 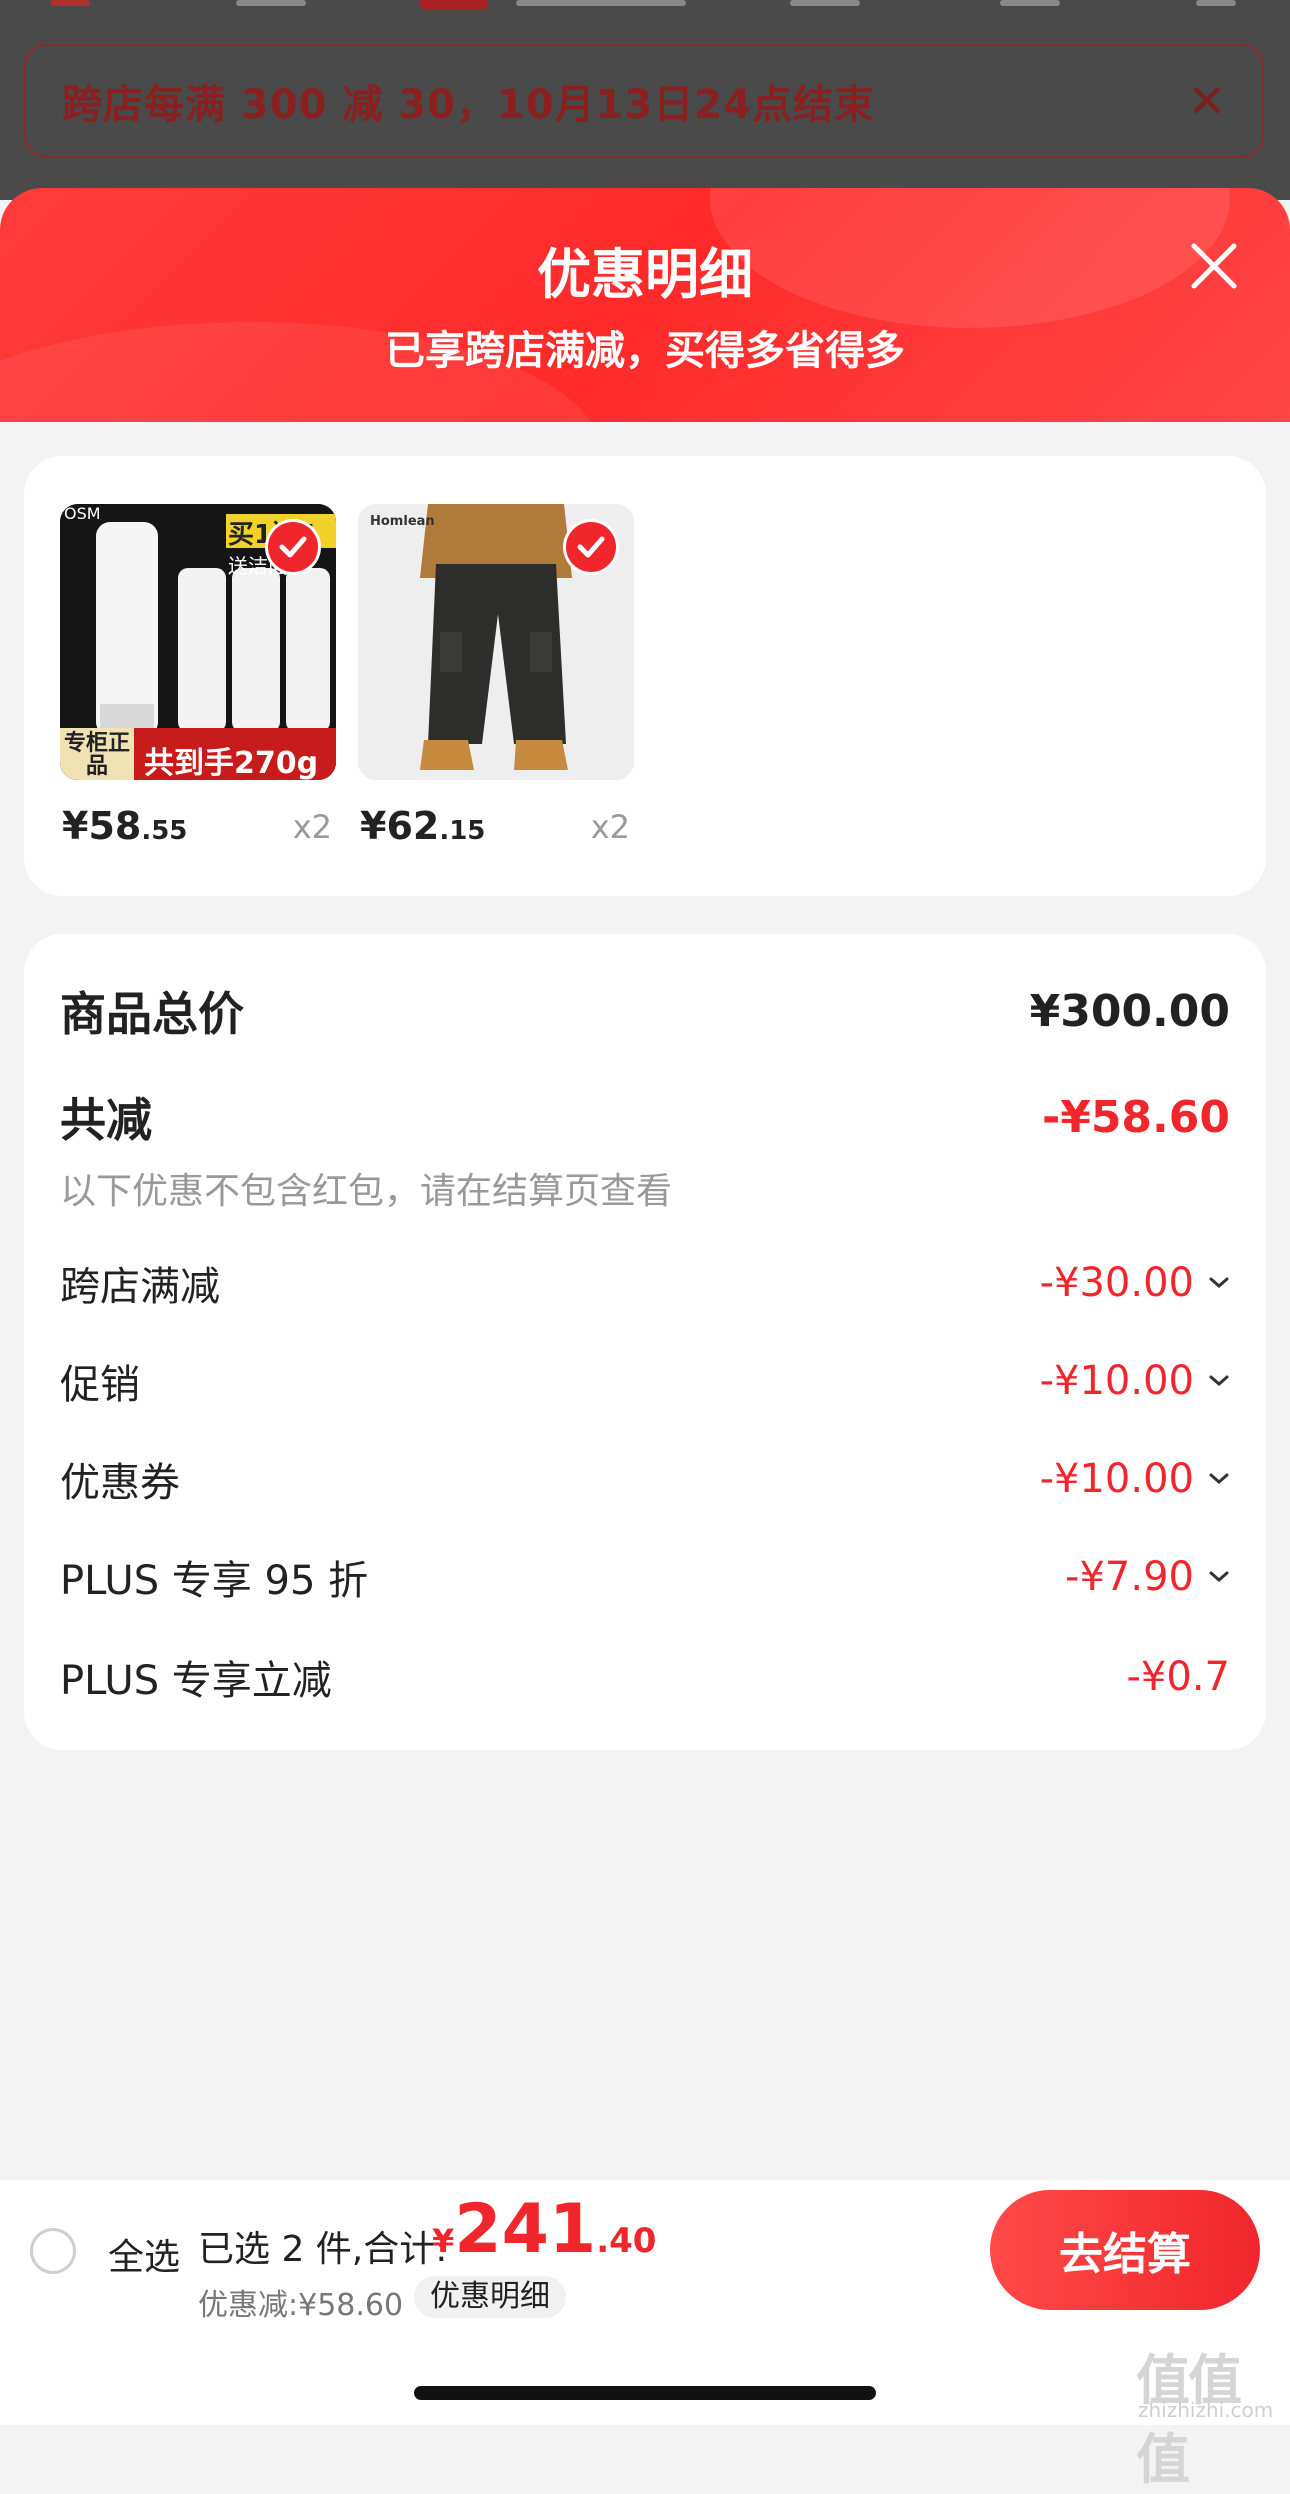 I want to click on discount-item-promotion: 促销 -¥10.00, so click(x=645, y=1381).